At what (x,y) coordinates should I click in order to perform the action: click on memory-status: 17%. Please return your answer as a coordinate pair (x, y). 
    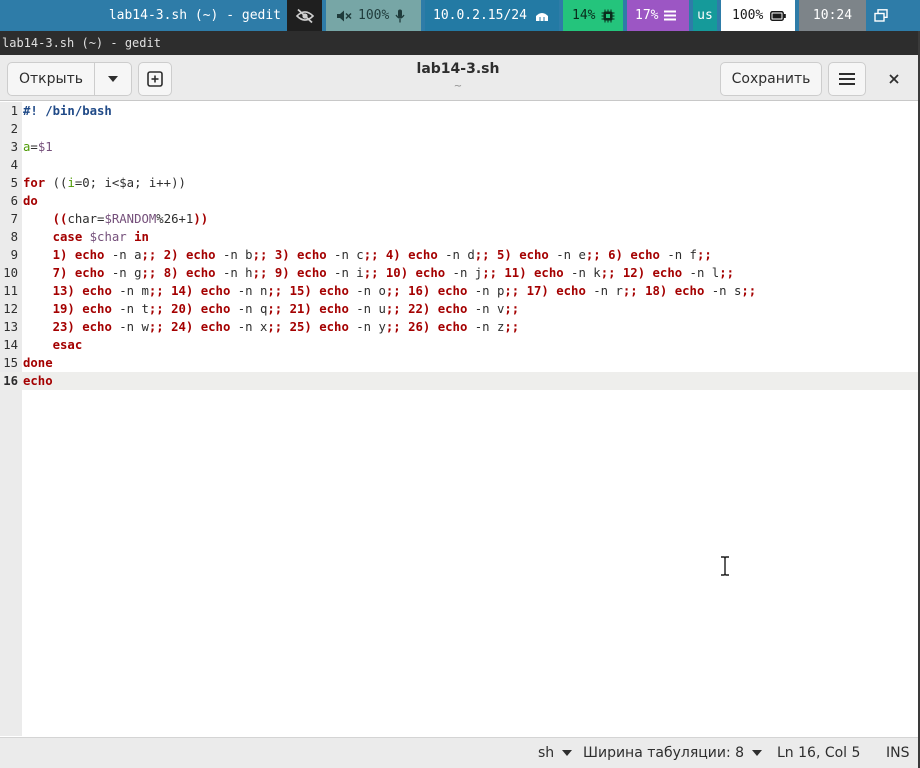
    Looking at the image, I should click on (658, 15).